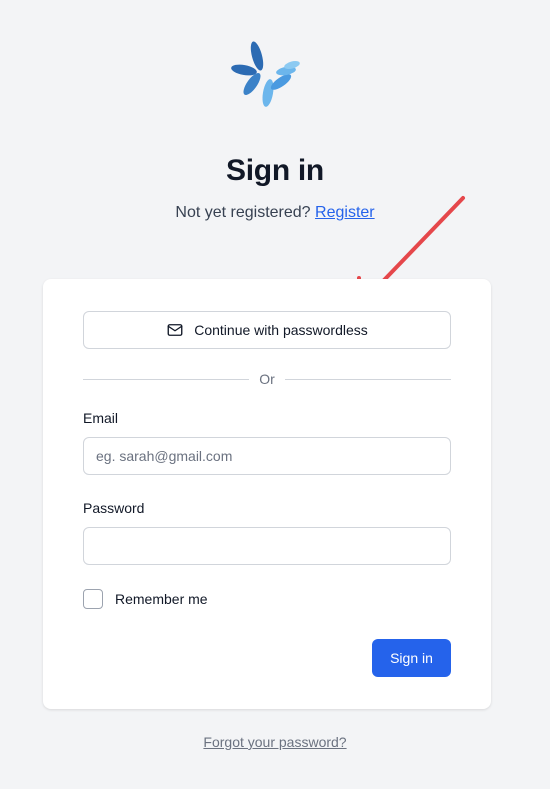 This screenshot has width=550, height=789. What do you see at coordinates (175, 330) in the screenshot?
I see `mail-icon` at bounding box center [175, 330].